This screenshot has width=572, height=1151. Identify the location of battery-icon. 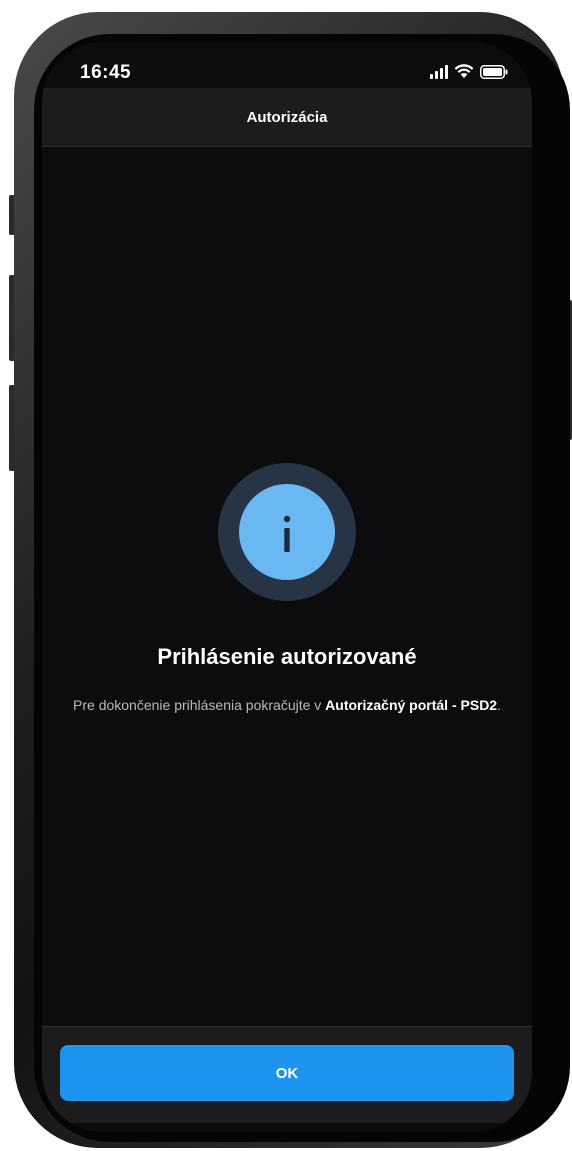
(494, 72).